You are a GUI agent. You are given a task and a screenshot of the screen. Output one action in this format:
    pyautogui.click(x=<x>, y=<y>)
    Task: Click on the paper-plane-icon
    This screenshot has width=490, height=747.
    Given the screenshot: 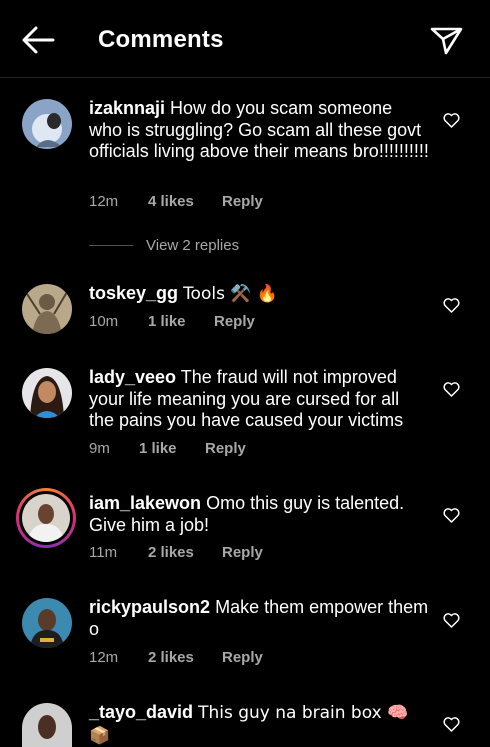 What is the action you would take?
    pyautogui.click(x=446, y=41)
    